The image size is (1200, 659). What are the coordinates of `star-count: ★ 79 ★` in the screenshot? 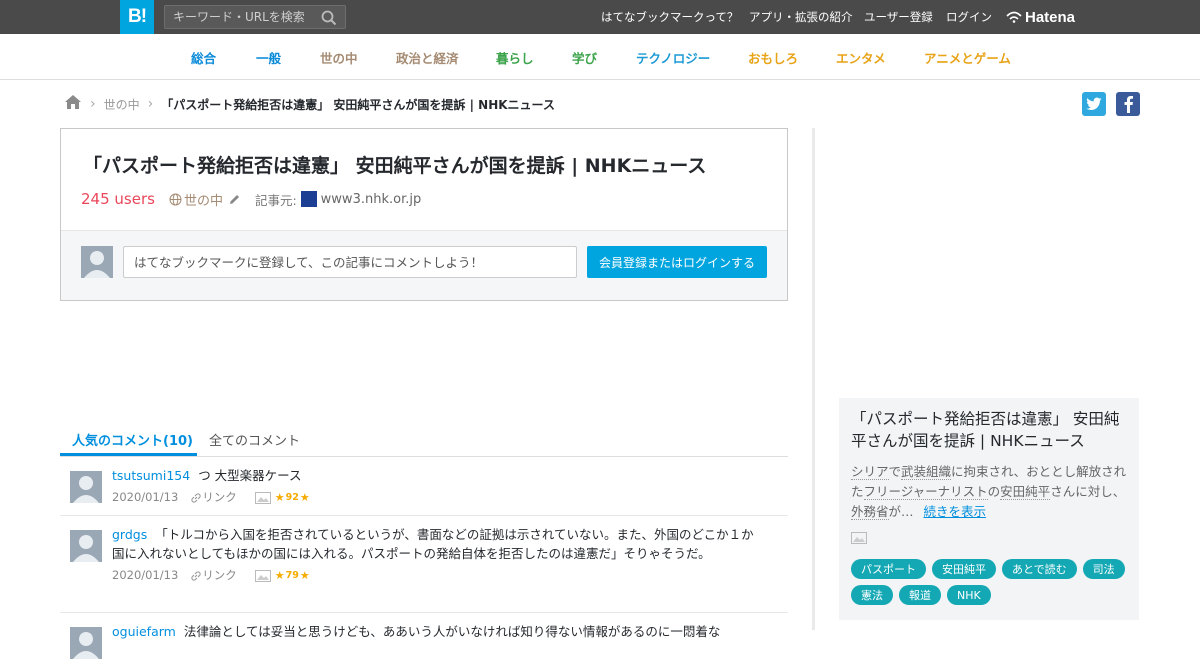 It's located at (292, 575).